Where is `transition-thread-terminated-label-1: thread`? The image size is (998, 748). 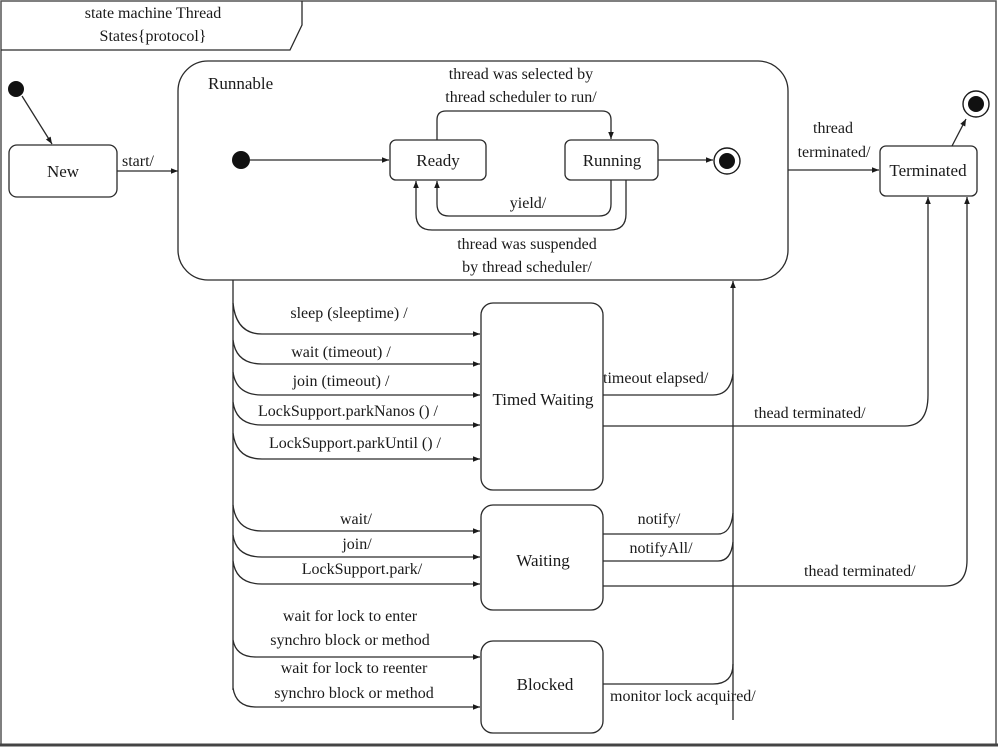 transition-thread-terminated-label-1: thread is located at coordinates (833, 128).